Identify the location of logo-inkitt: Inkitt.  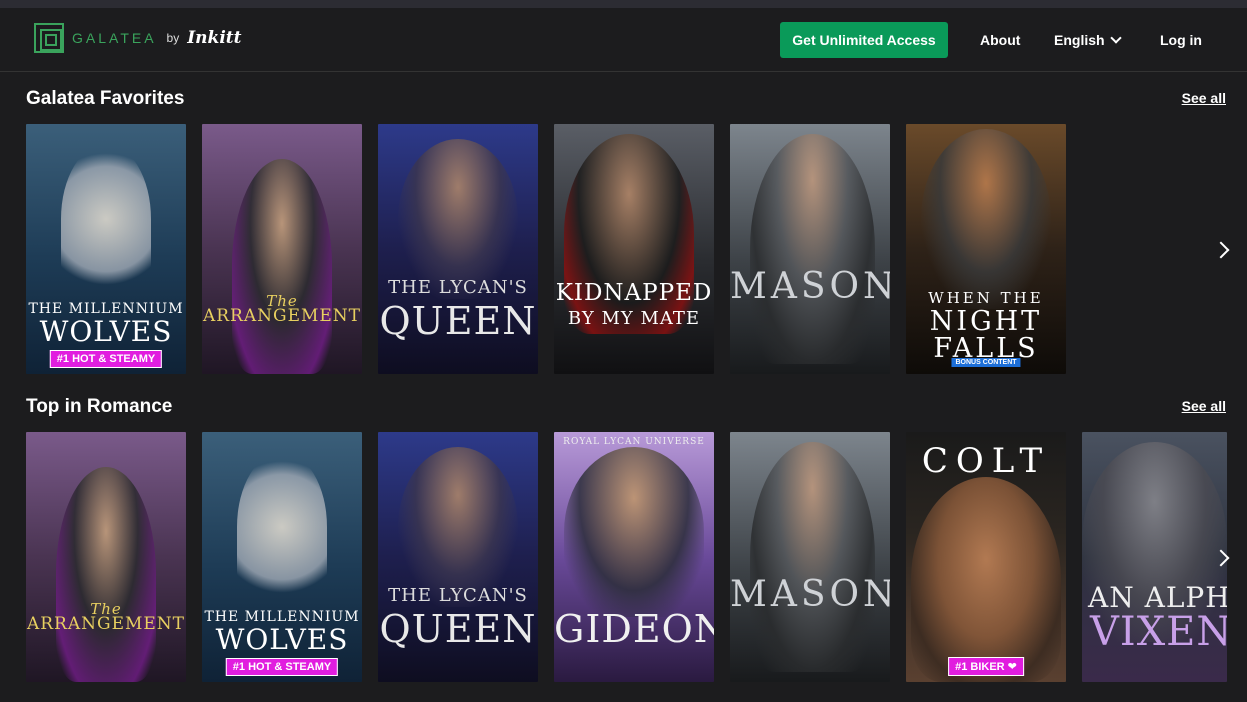
(214, 38).